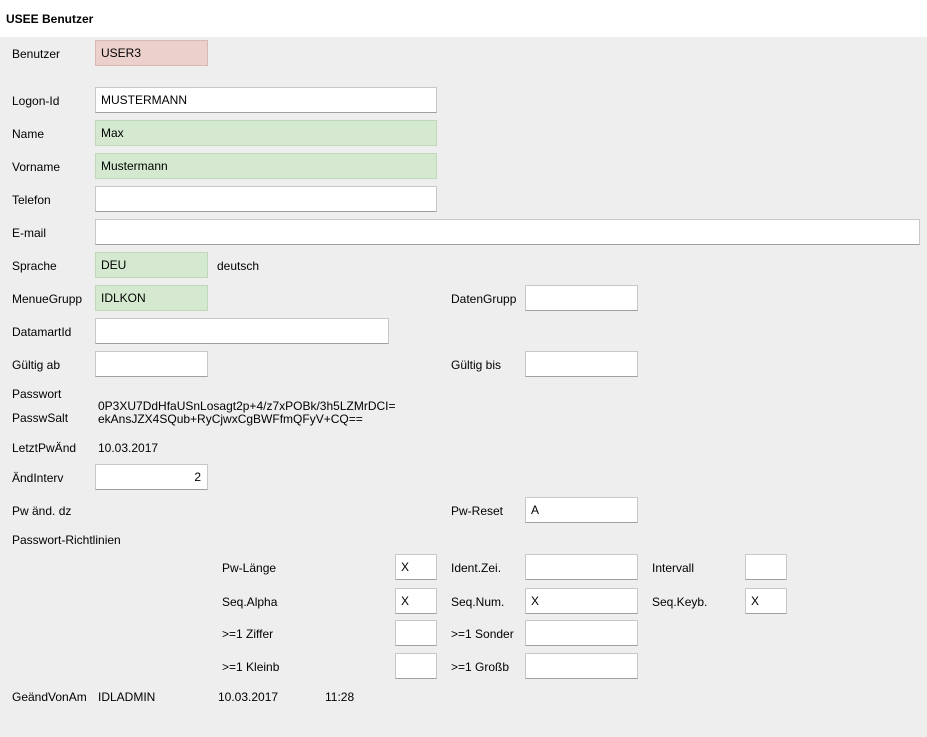  I want to click on richtlinien-label: Passwort-Richtlinien, so click(66, 540).